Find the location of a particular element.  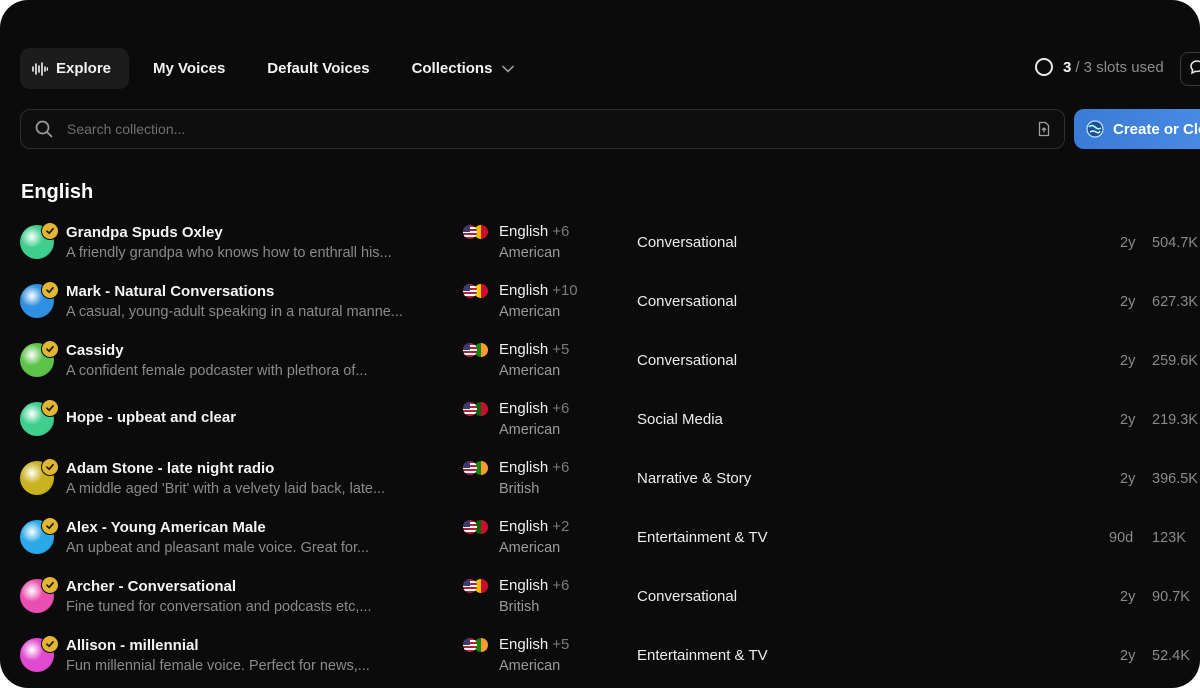

voice-usage-count: 627.3K is located at coordinates (1175, 302).